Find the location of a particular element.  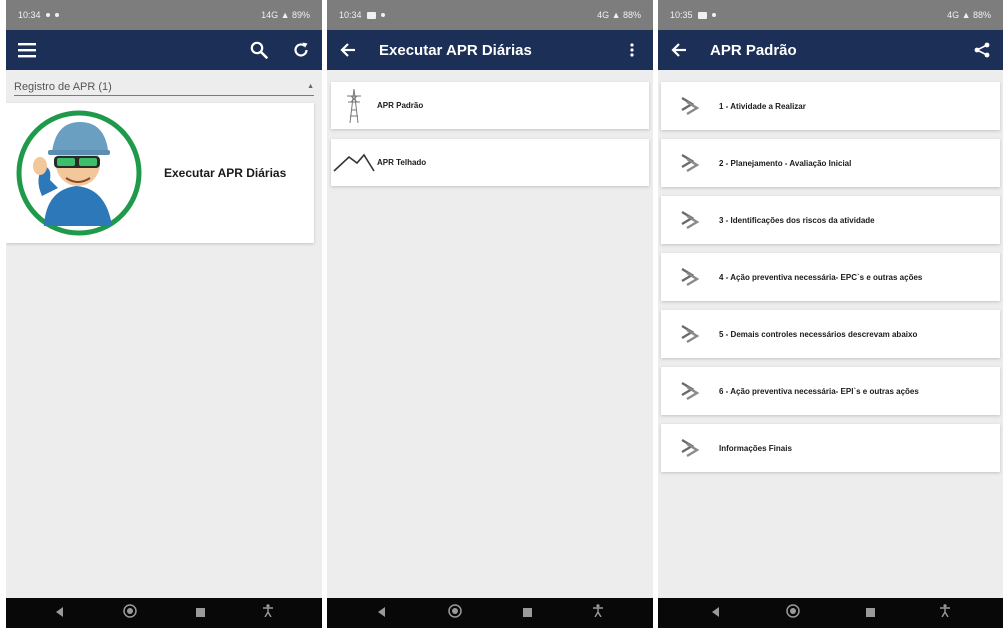

registro-dropdown: Registro de APR (1) ▲ is located at coordinates (164, 87).